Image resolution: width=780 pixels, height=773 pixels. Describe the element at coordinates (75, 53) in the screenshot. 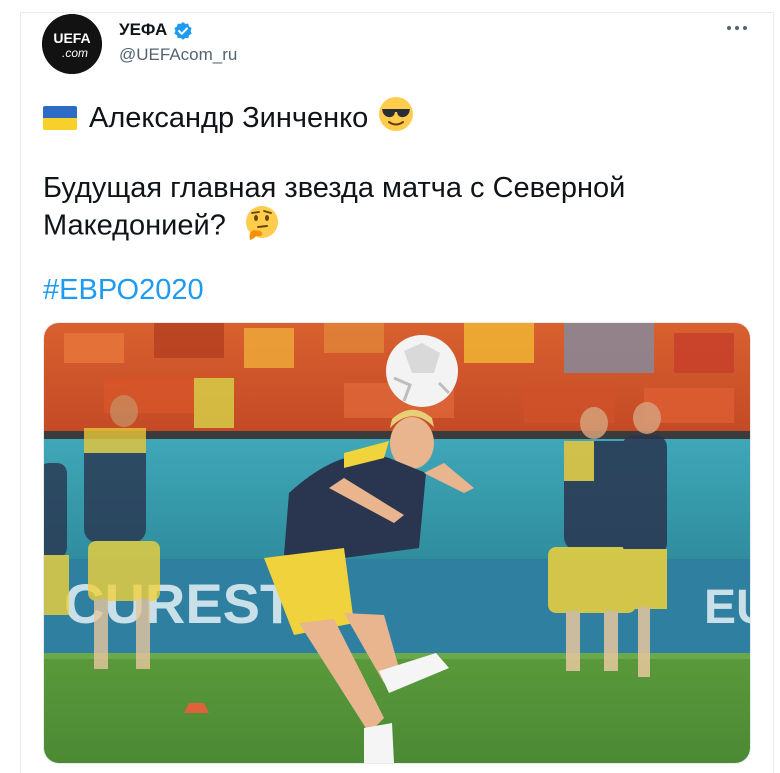

I see `avatar-text-bottom: .com` at that location.